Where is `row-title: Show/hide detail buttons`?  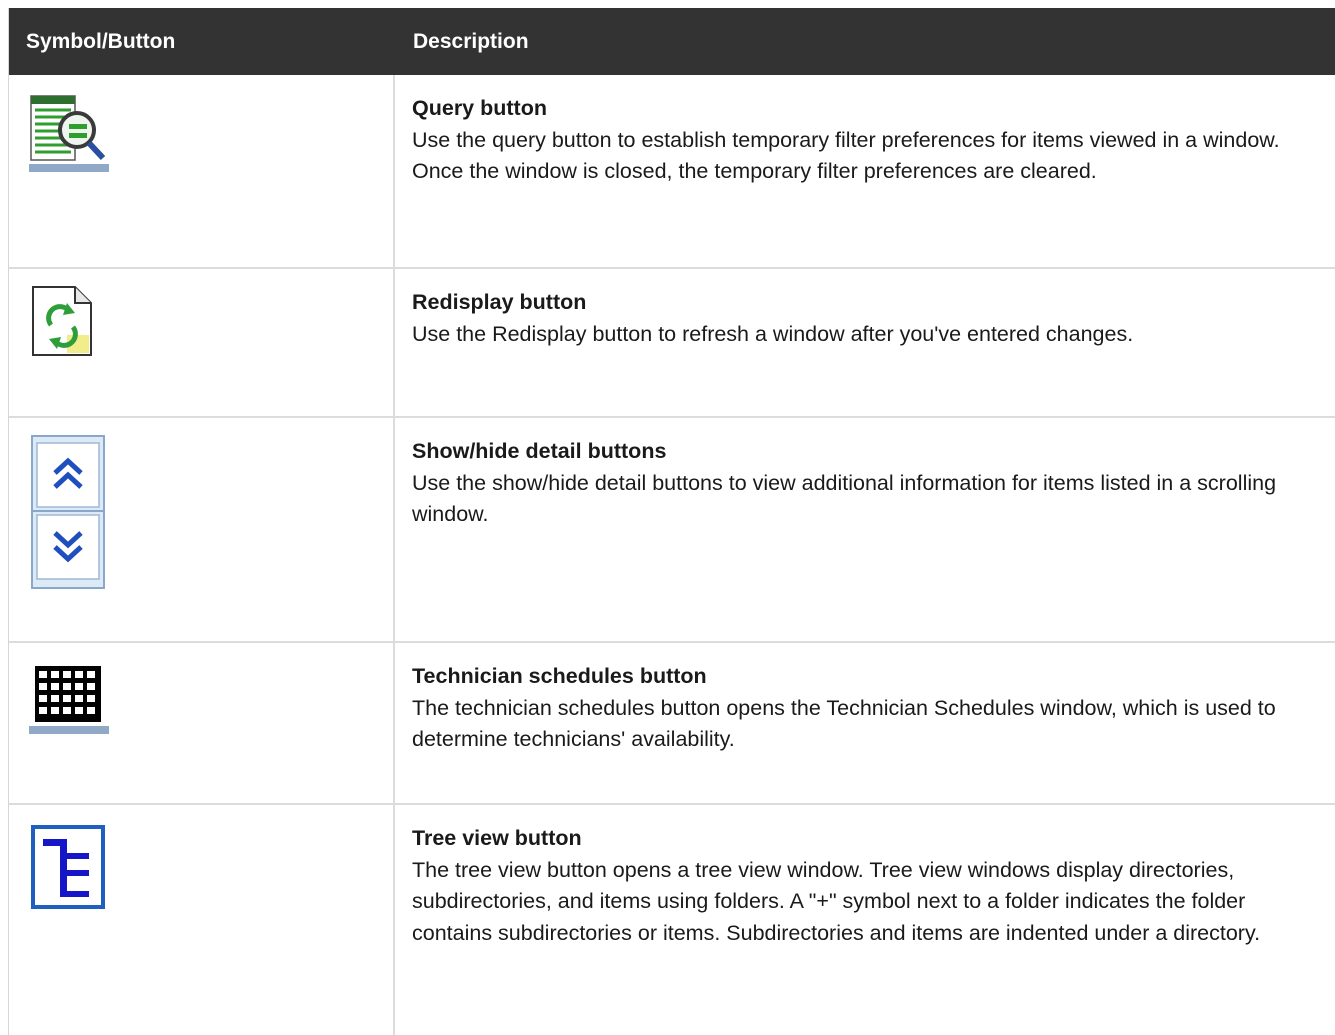
row-title: Show/hide detail buttons is located at coordinates (539, 451).